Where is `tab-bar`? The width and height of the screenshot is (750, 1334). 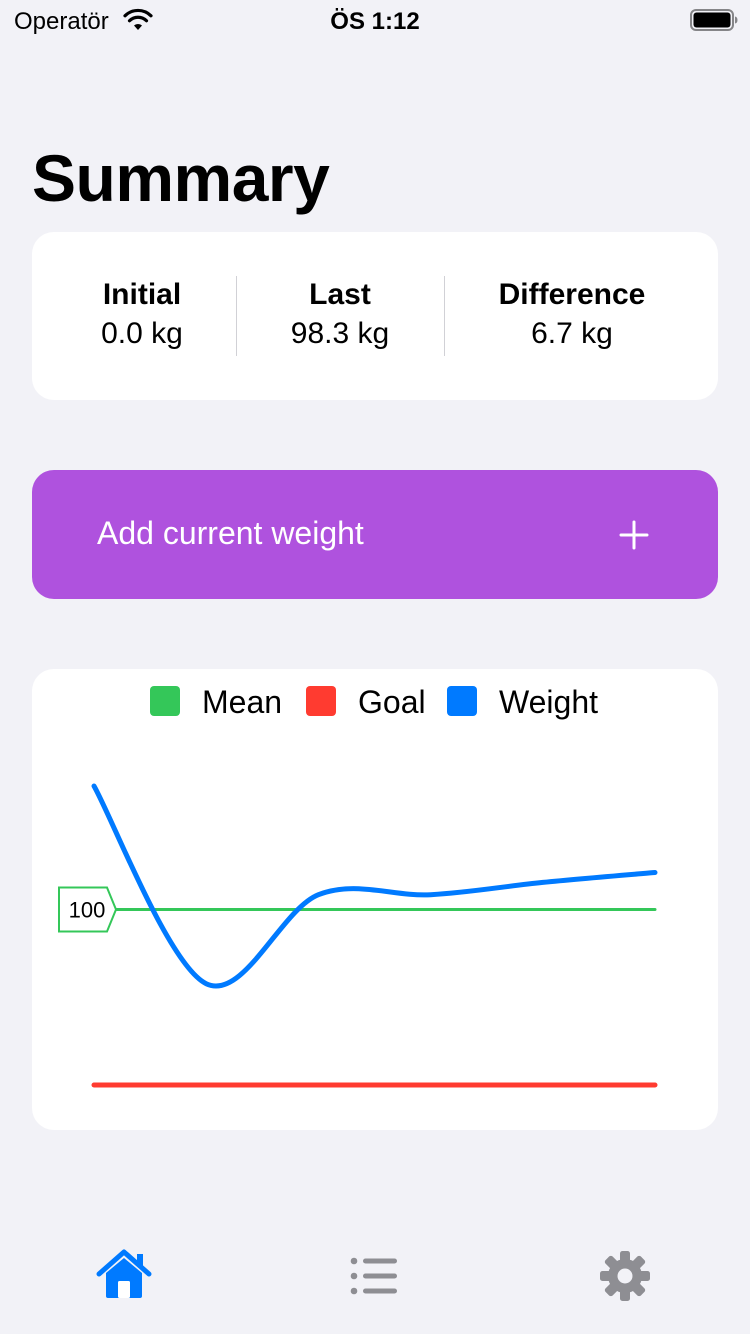 tab-bar is located at coordinates (375, 1281).